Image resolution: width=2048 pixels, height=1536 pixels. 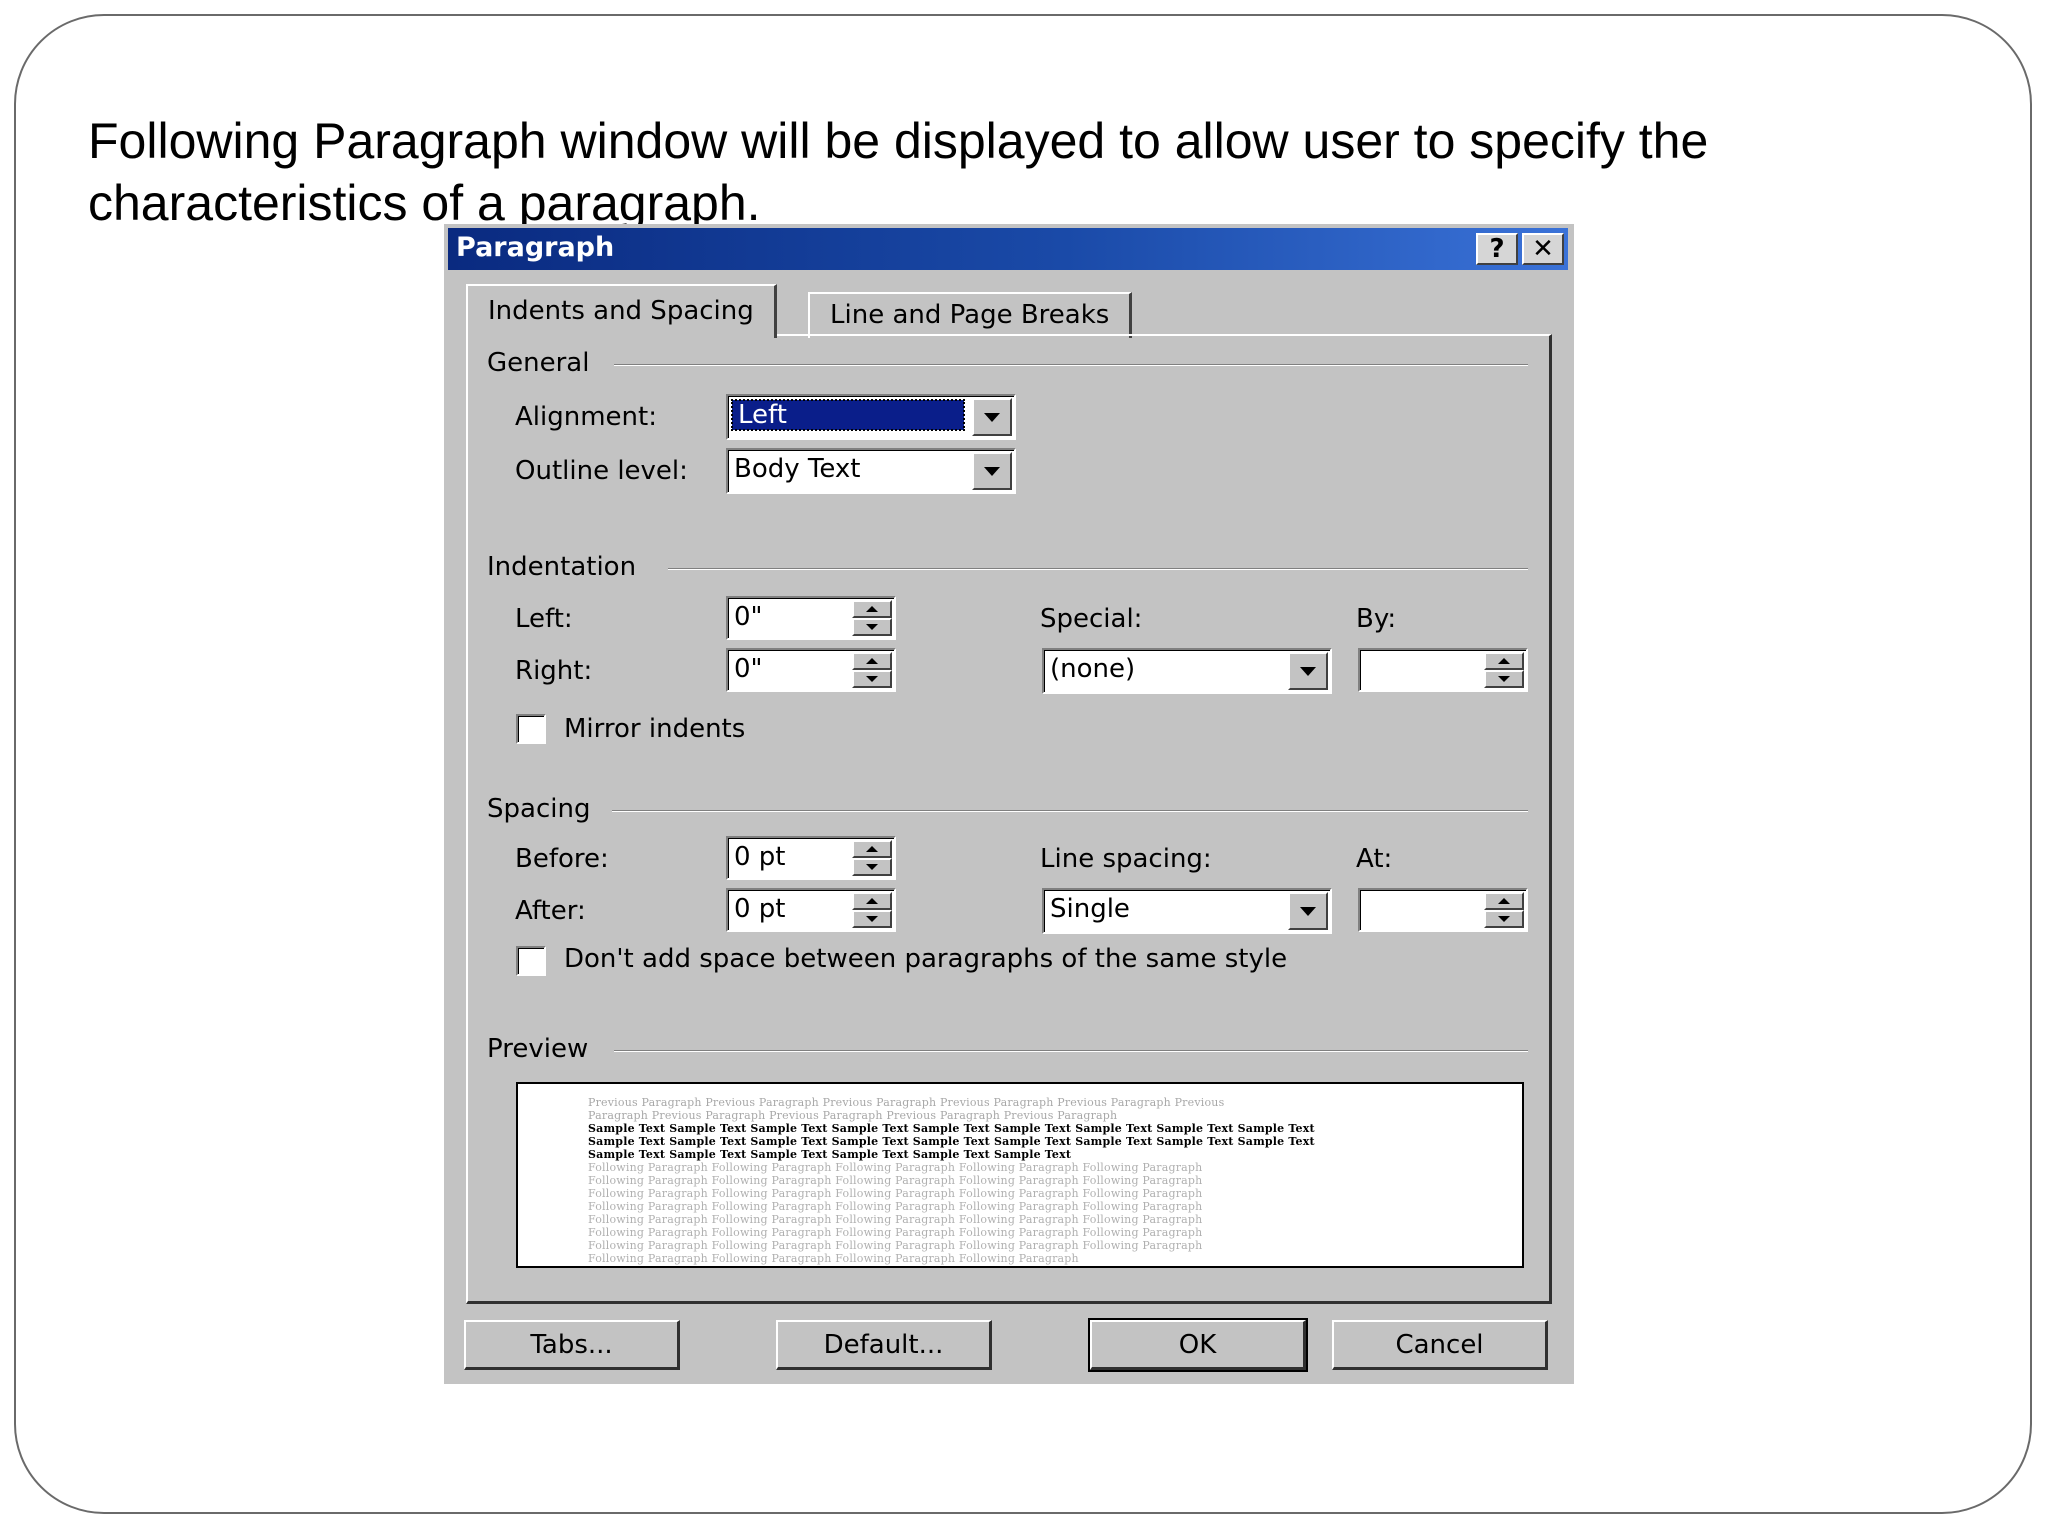 What do you see at coordinates (1070, 811) in the screenshot?
I see `spacing-divider` at bounding box center [1070, 811].